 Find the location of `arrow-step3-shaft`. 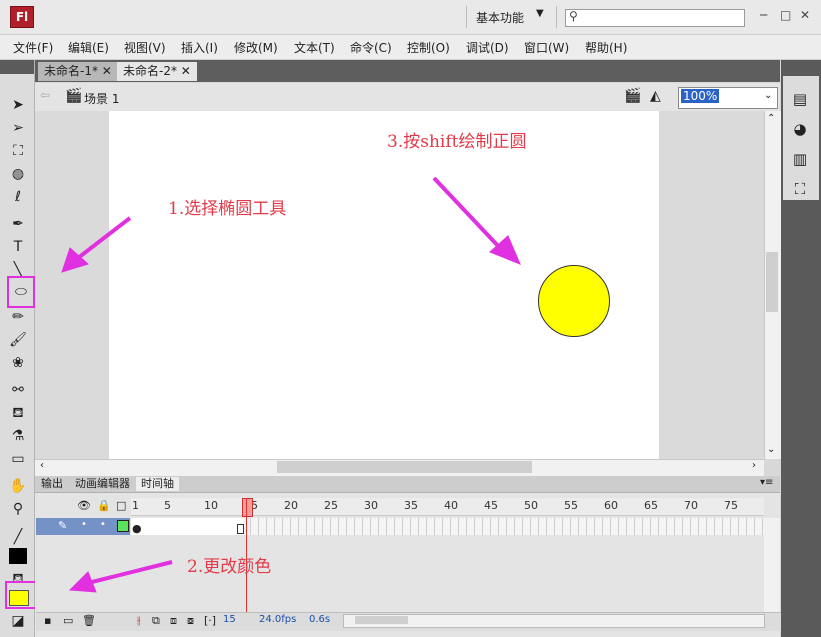

arrow-step3-shaft is located at coordinates (467, 213).